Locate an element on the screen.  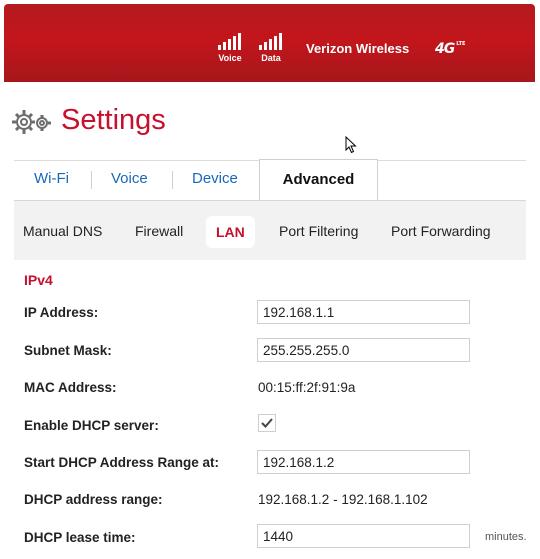
network-badge: 4G LTE is located at coordinates (450, 49).